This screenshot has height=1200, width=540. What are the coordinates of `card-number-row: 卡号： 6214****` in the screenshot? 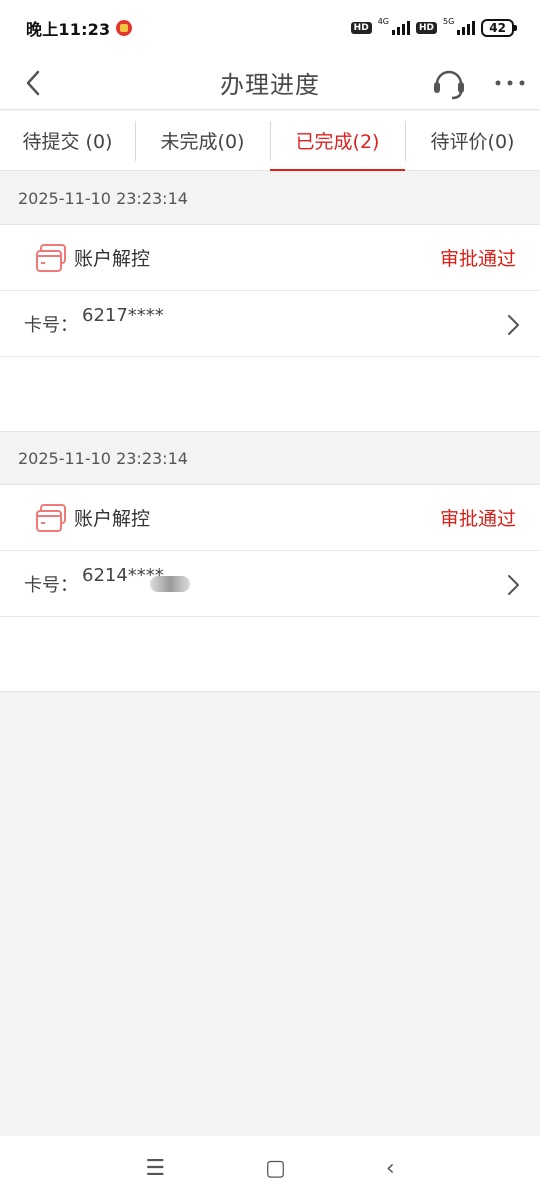 It's located at (270, 584).